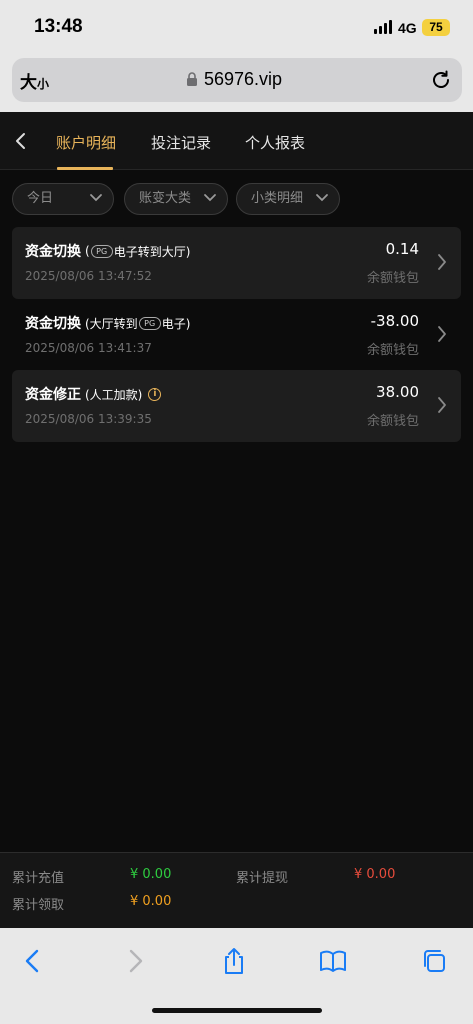 The height and width of the screenshot is (1024, 473). Describe the element at coordinates (85, 168) in the screenshot. I see `active-tab-indicator` at that location.